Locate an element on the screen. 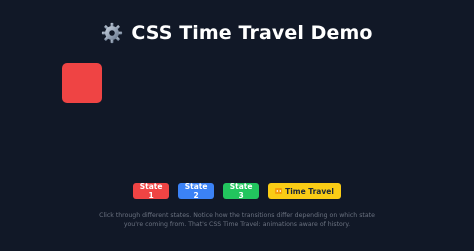 The width and height of the screenshot is (474, 251). state-1-label: State 1 is located at coordinates (151, 191).